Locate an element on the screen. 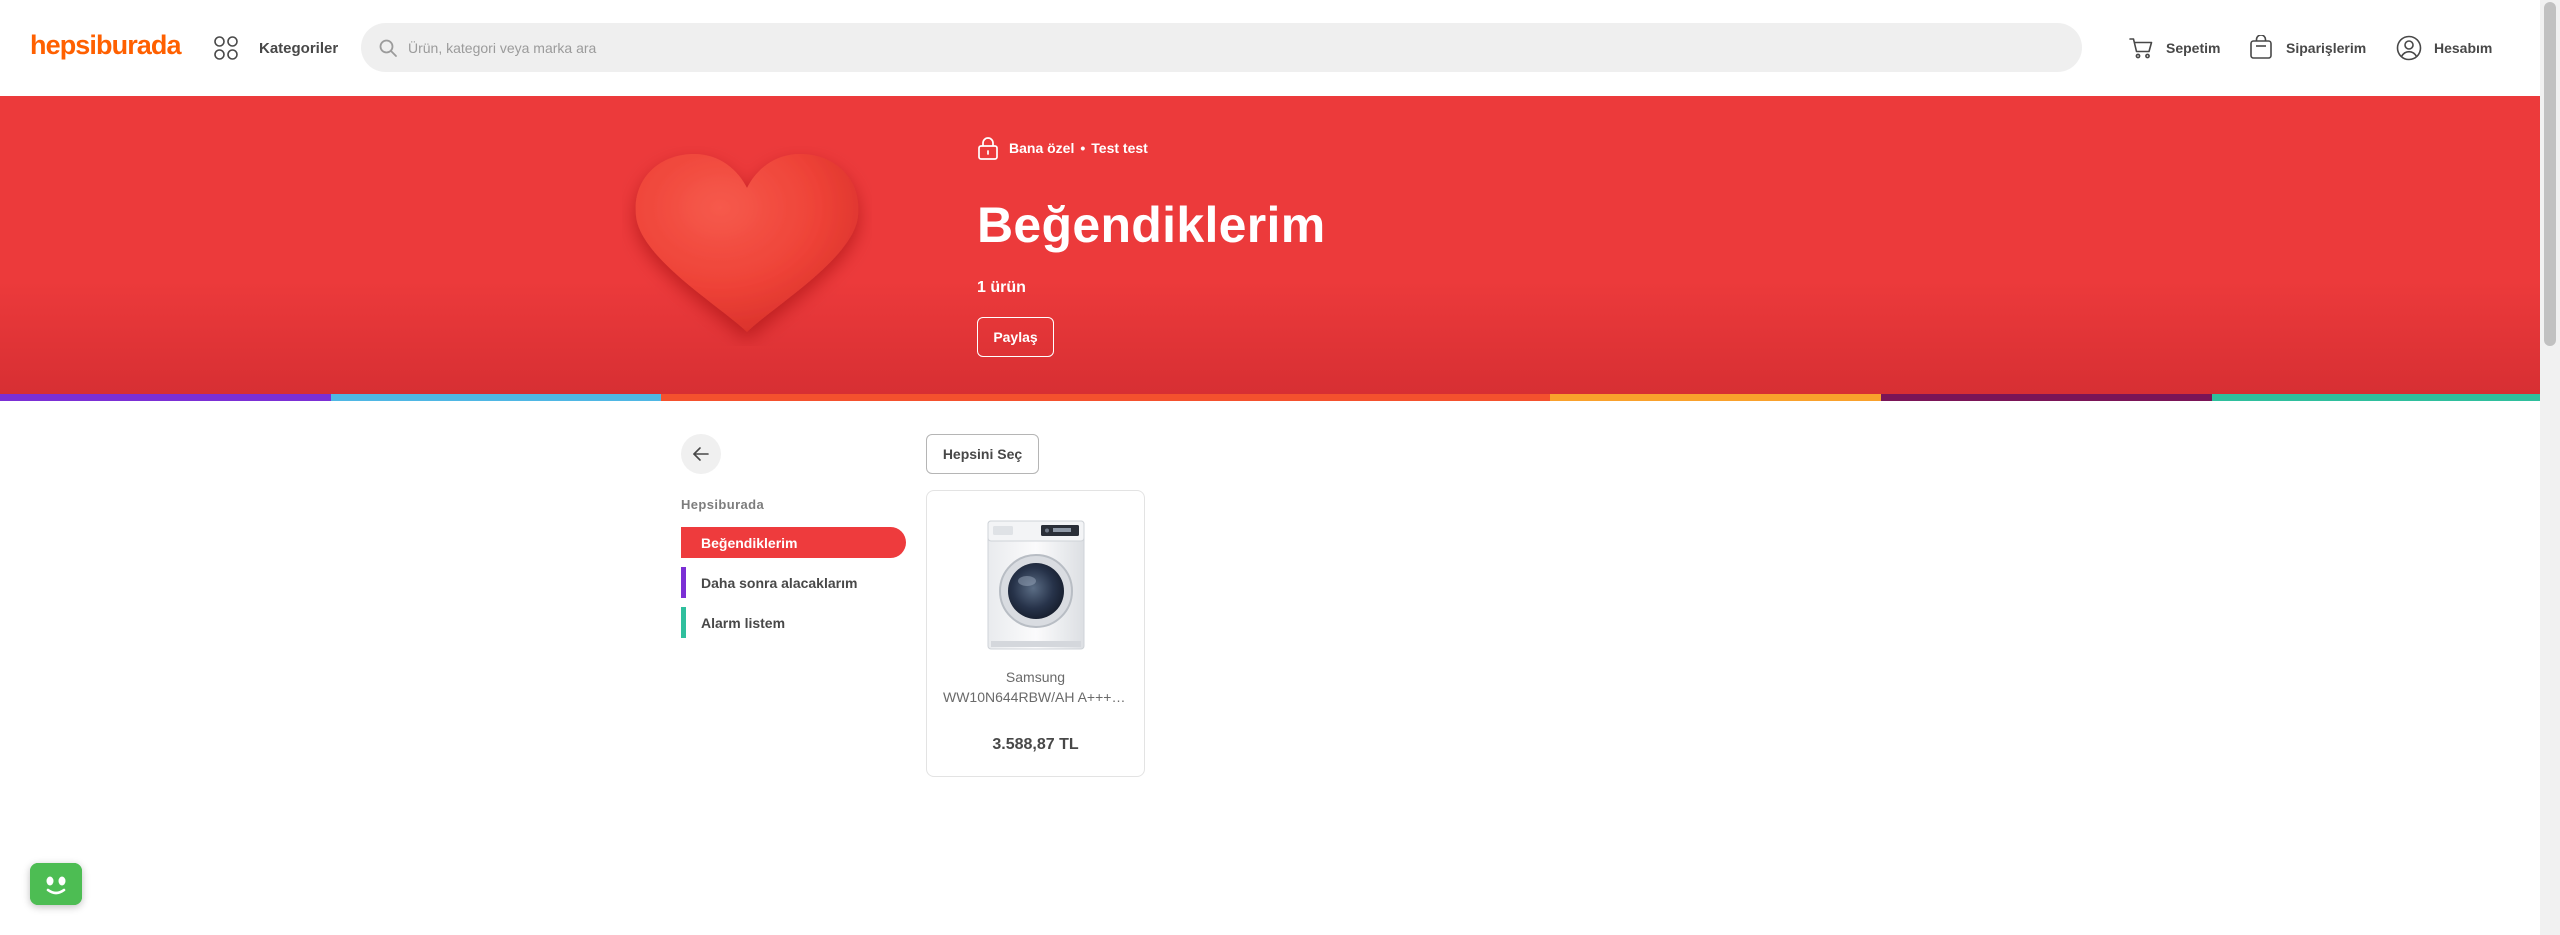 This screenshot has width=2560, height=935. sidebar-item-begendiklerim: Beğendiklerim is located at coordinates (793, 542).